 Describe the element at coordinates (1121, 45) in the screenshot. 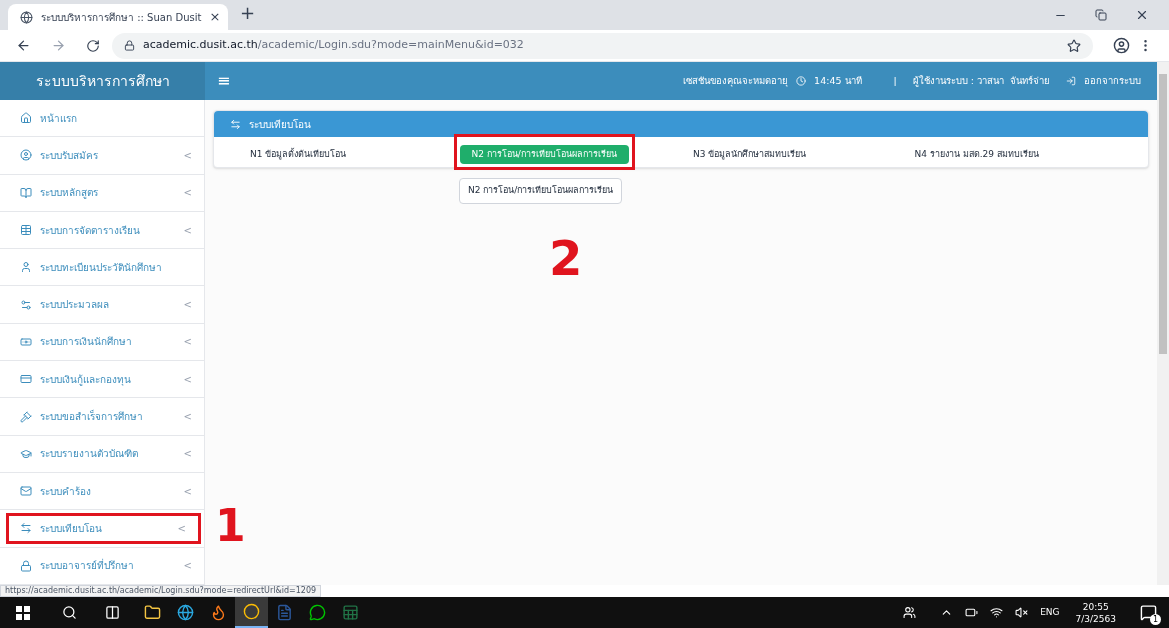

I see `profile-icon` at that location.